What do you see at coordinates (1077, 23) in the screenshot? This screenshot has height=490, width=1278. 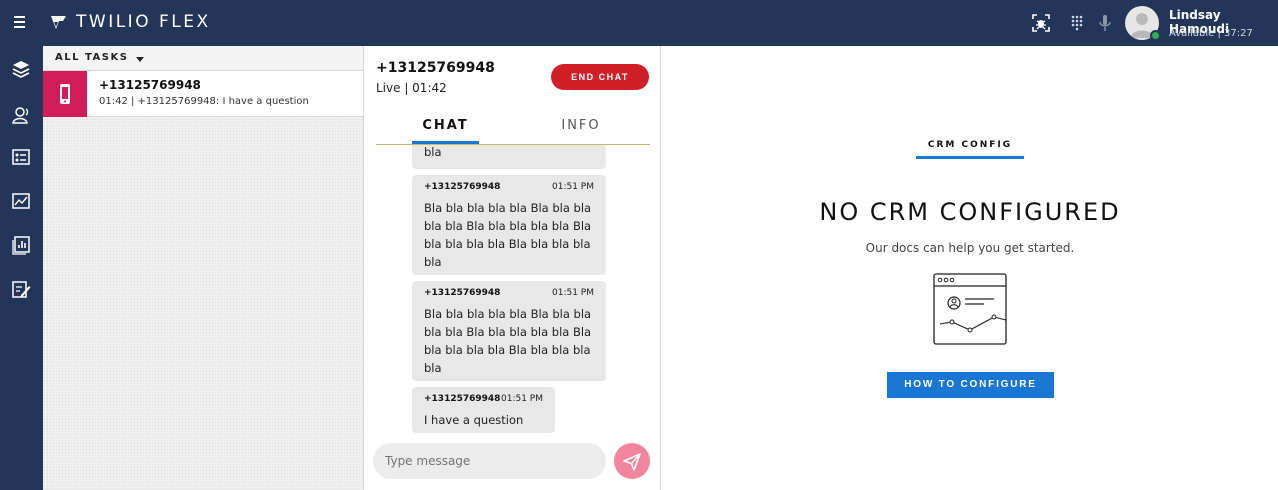 I see `dialpad-icon` at bounding box center [1077, 23].